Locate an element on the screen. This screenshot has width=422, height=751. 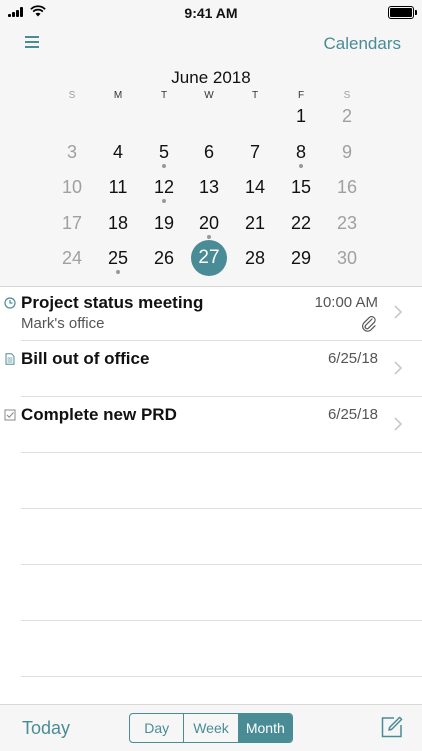
day-cell: 8 is located at coordinates (301, 152).